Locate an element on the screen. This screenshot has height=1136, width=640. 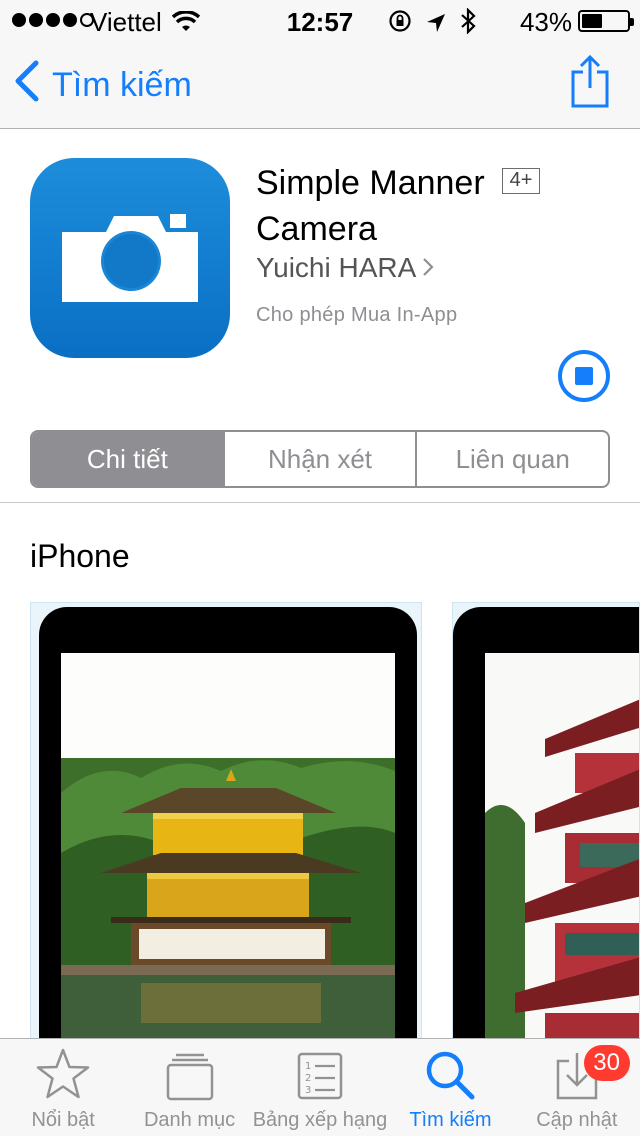
back-button: Tìm kiếm is located at coordinates (103, 85).